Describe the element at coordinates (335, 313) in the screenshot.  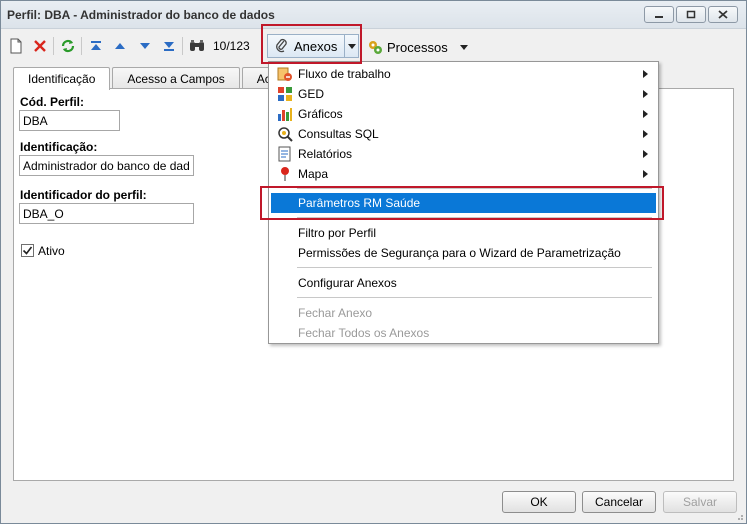
I see `menu-item-label: Fechar Anexo` at that location.